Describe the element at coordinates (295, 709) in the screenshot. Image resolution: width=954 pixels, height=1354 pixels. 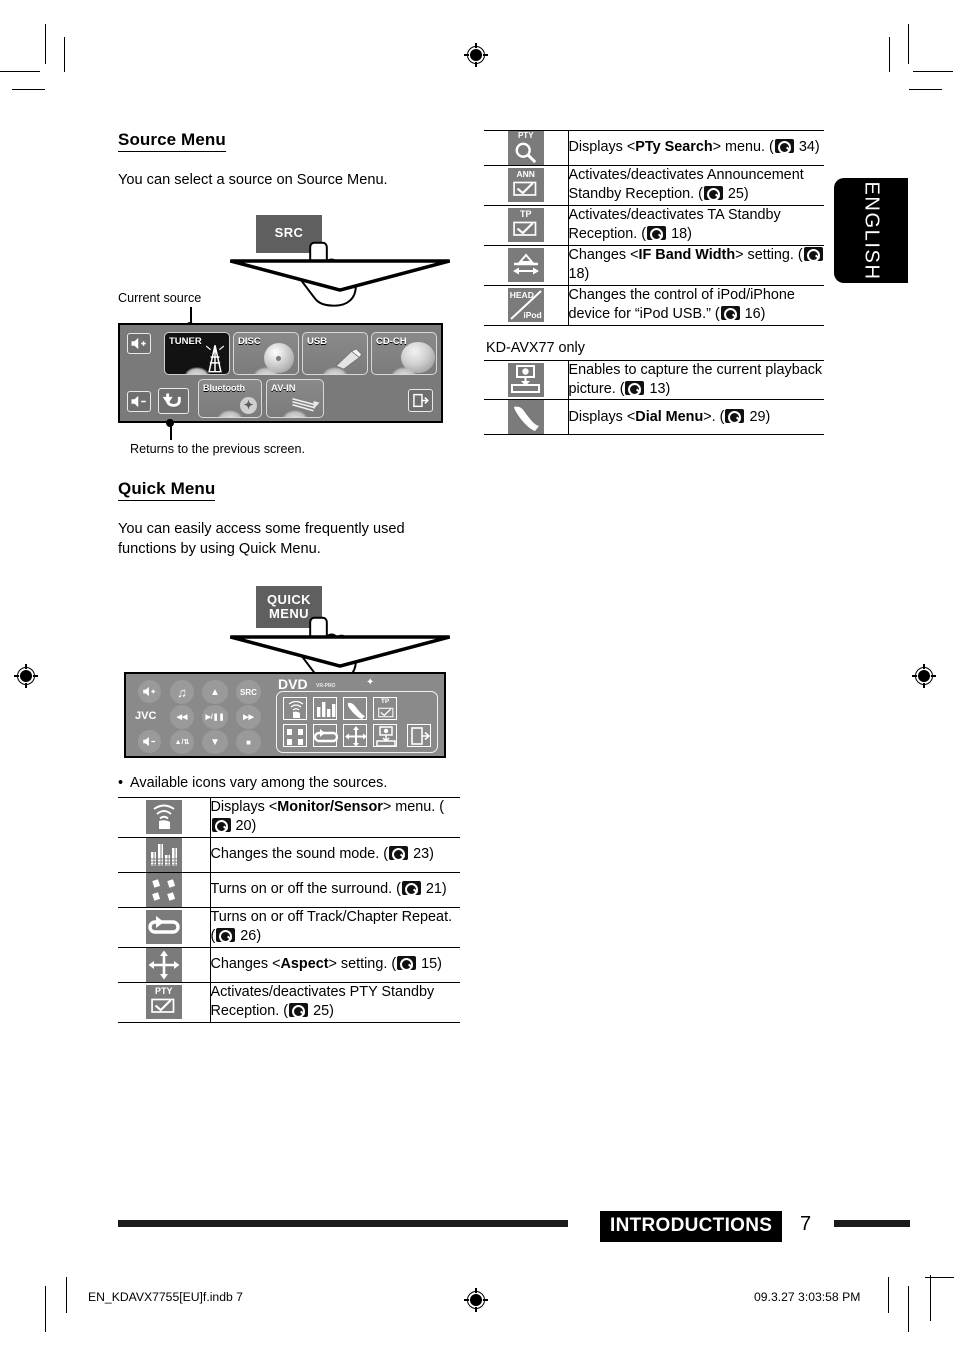
I see `monitor-sensor-quick-icon` at that location.